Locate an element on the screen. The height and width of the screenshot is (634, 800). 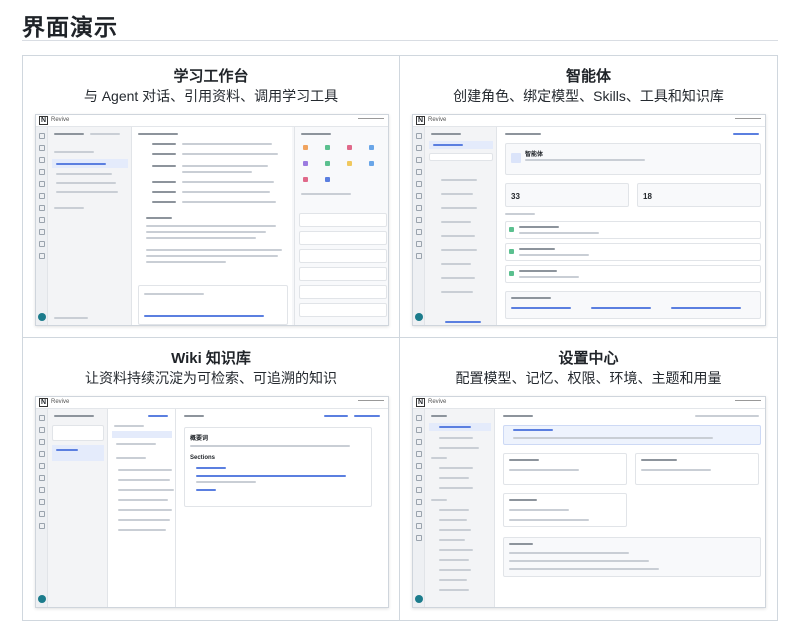
panel-subtitle: 创建角色、绑定模型、Skills、工具和知识库 is located at coordinates (588, 96).